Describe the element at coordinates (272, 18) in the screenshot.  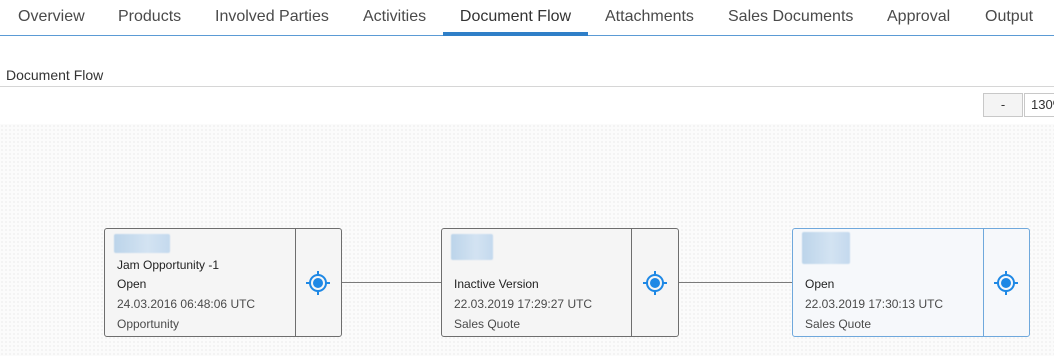
I see `tab-involved-parties: Involved Parties` at that location.